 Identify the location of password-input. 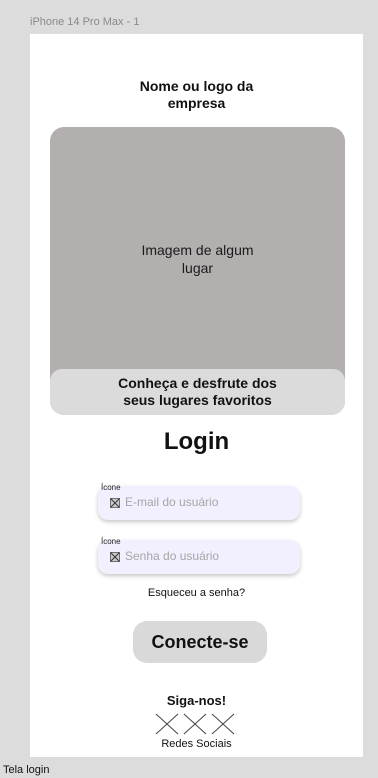
(207, 556).